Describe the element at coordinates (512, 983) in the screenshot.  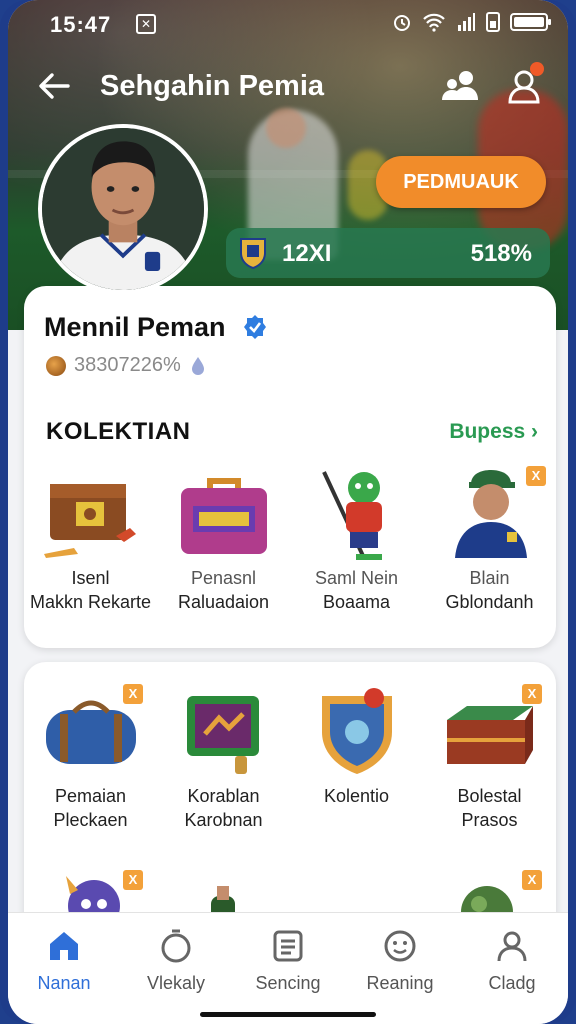
I see `nav-label: Cladg` at that location.